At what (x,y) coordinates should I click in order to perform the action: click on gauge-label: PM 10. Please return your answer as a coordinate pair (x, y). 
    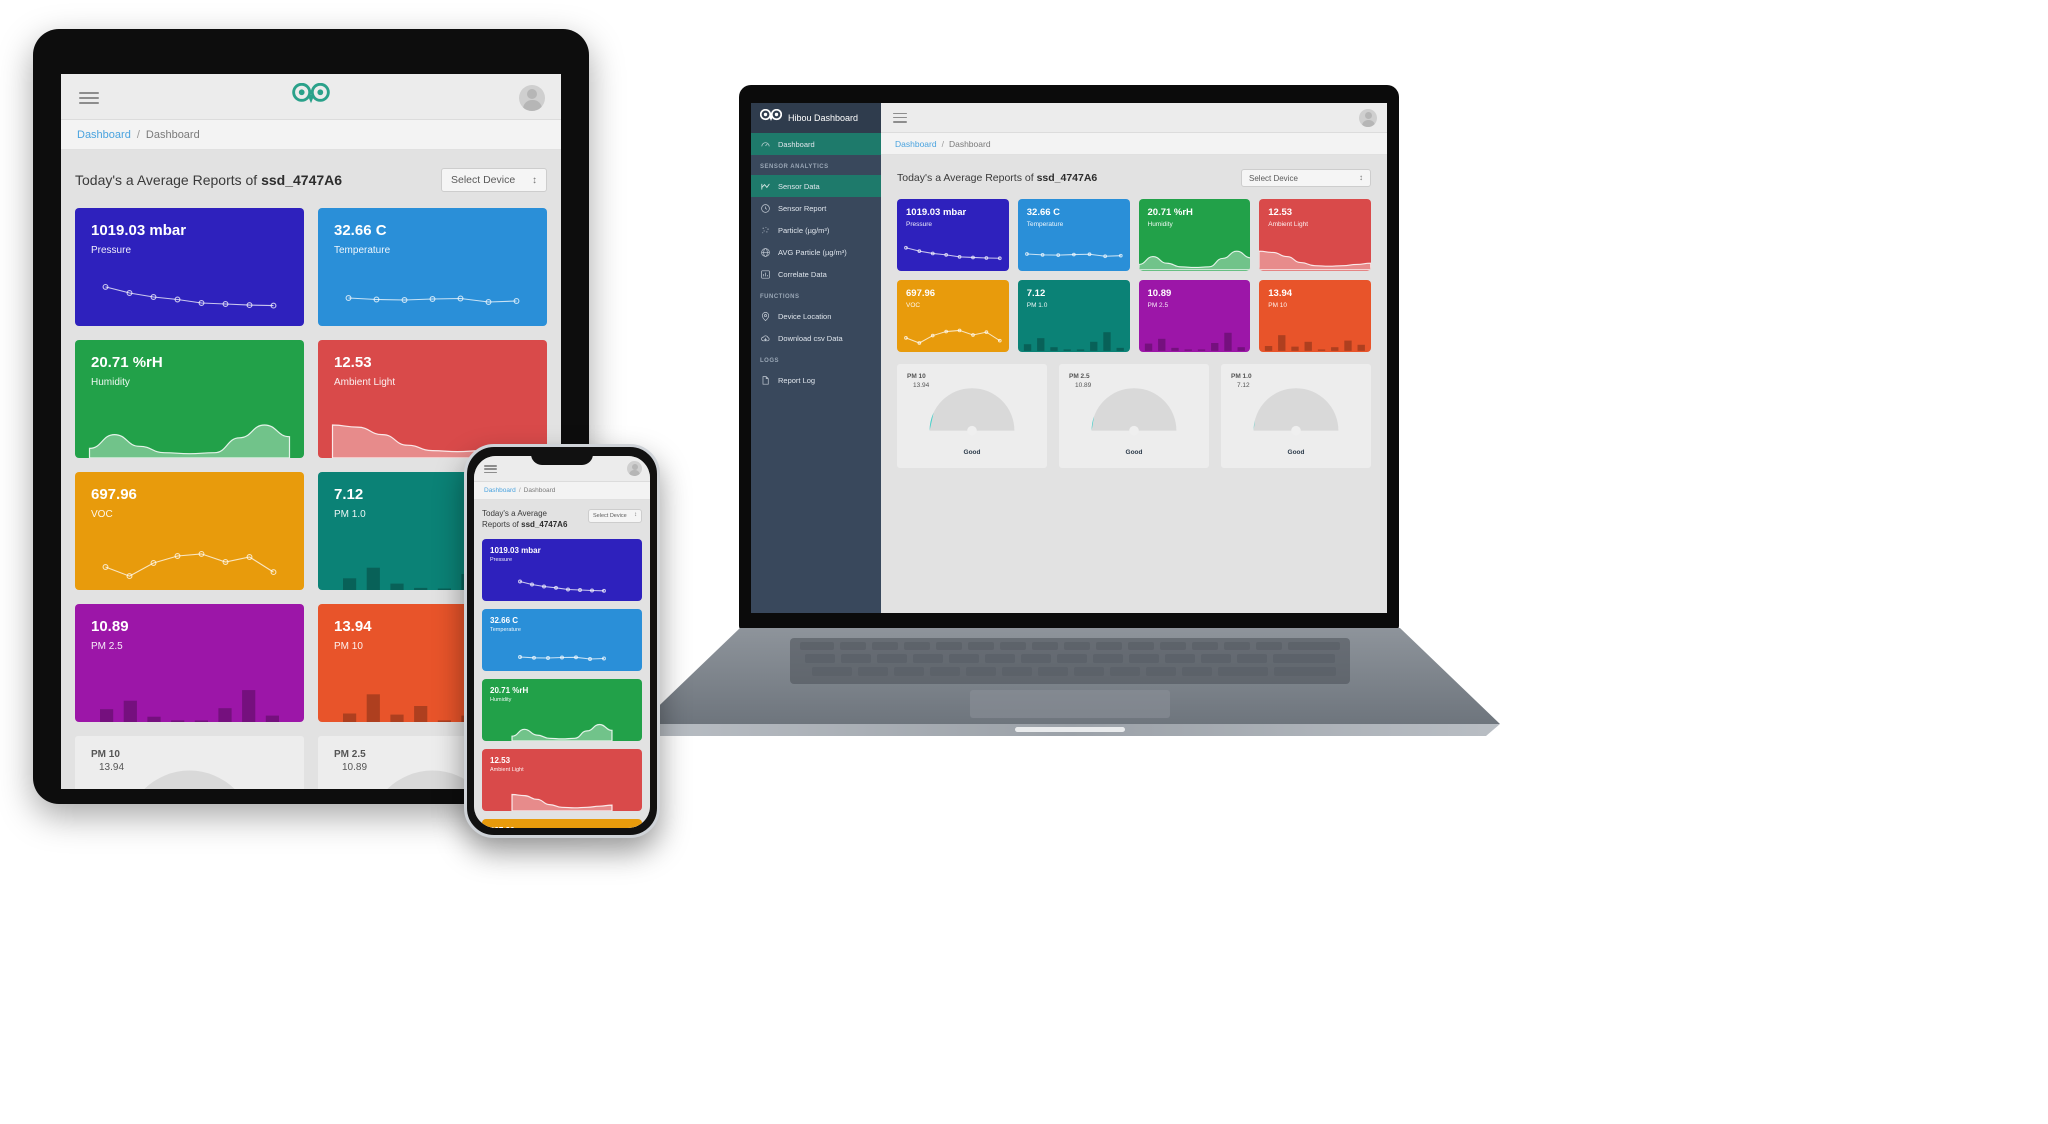
    Looking at the image, I should click on (916, 376).